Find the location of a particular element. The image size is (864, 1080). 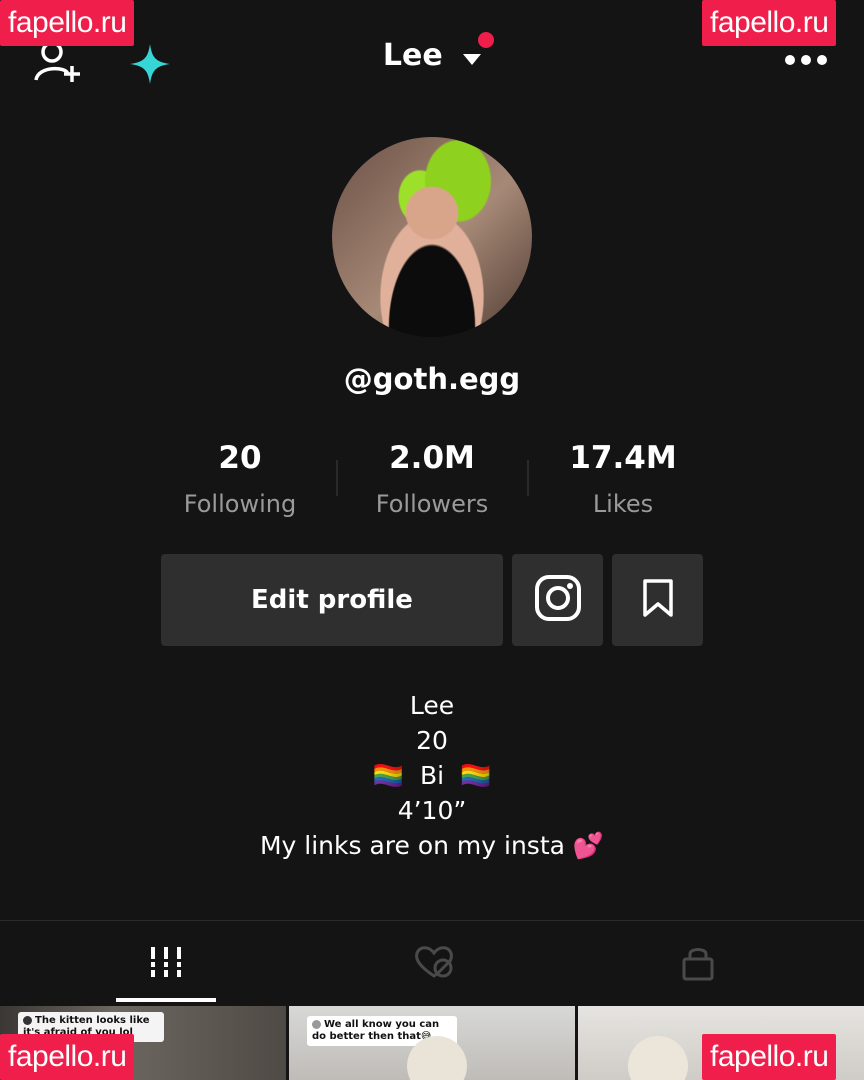

thumbnail-figure is located at coordinates (658, 1058).